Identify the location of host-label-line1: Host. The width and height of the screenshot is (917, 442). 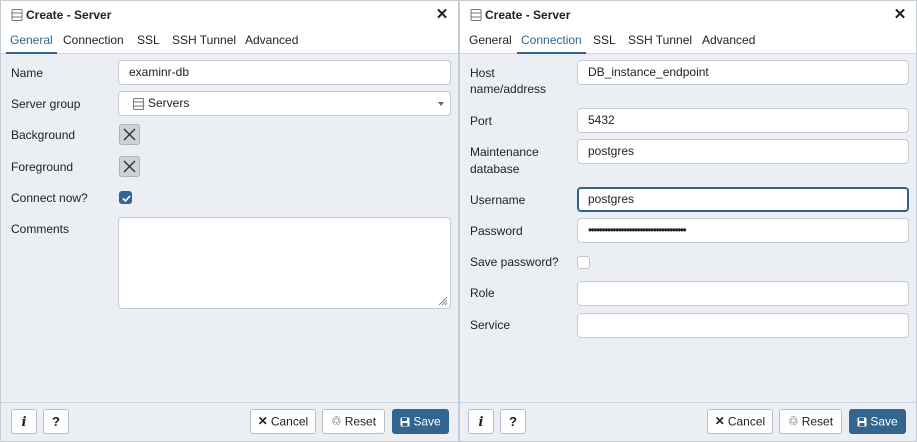
(482, 73).